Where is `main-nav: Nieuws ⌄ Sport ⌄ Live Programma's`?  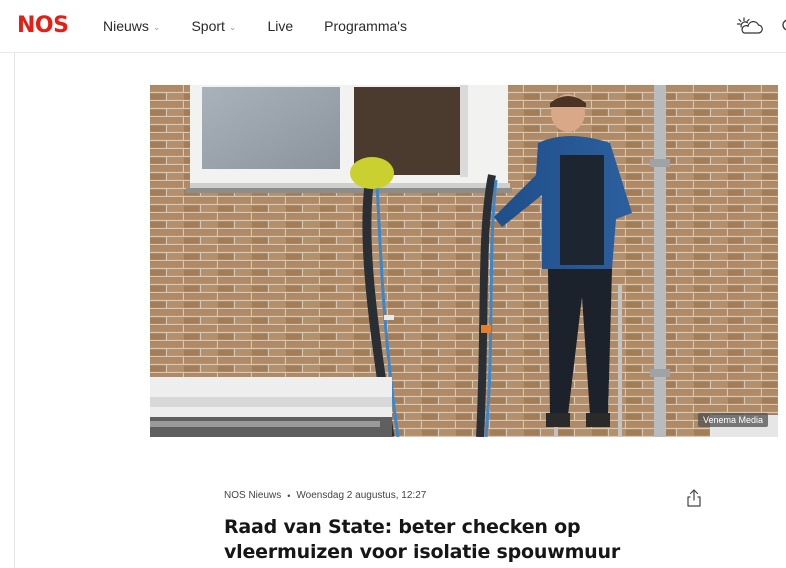
main-nav: Nieuws ⌄ Sport ⌄ Live Programma's is located at coordinates (270, 26).